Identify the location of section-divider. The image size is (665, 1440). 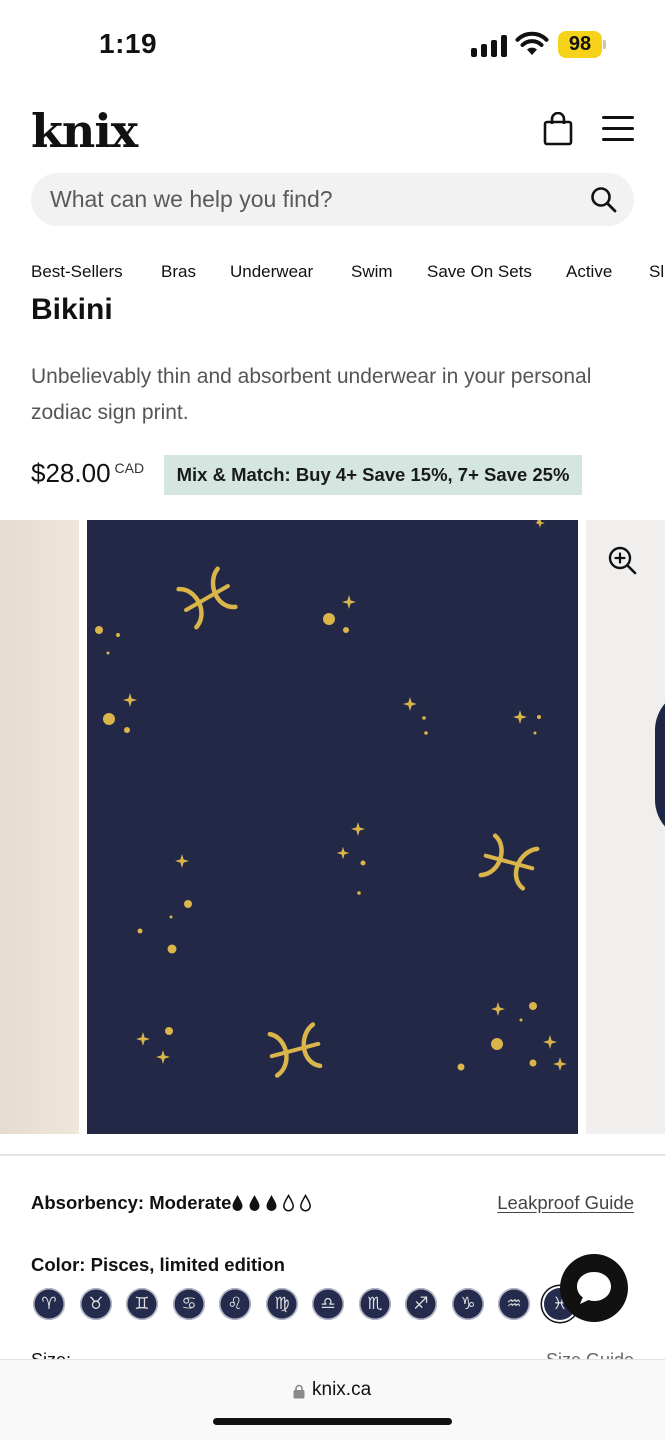
(332, 1155).